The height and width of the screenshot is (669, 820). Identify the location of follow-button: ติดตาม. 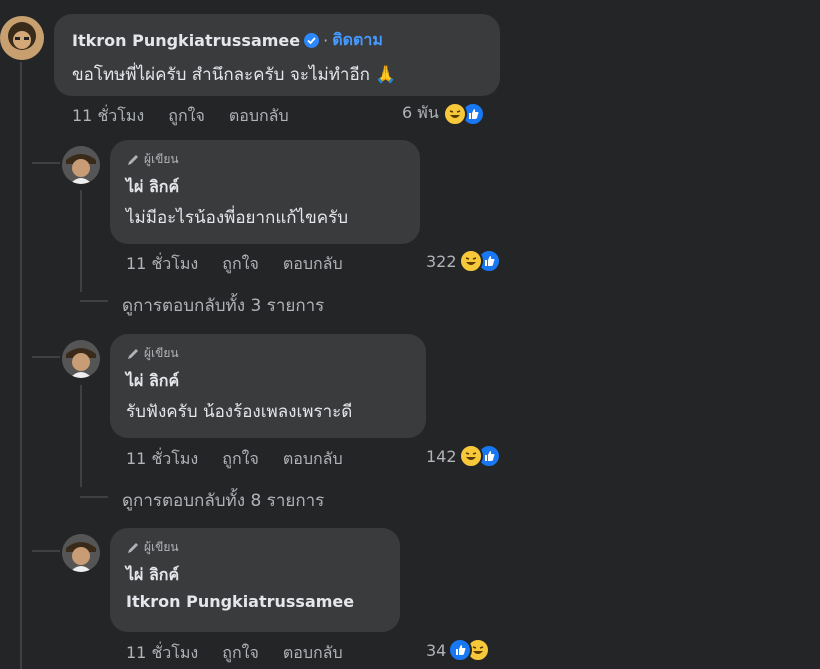
(357, 40).